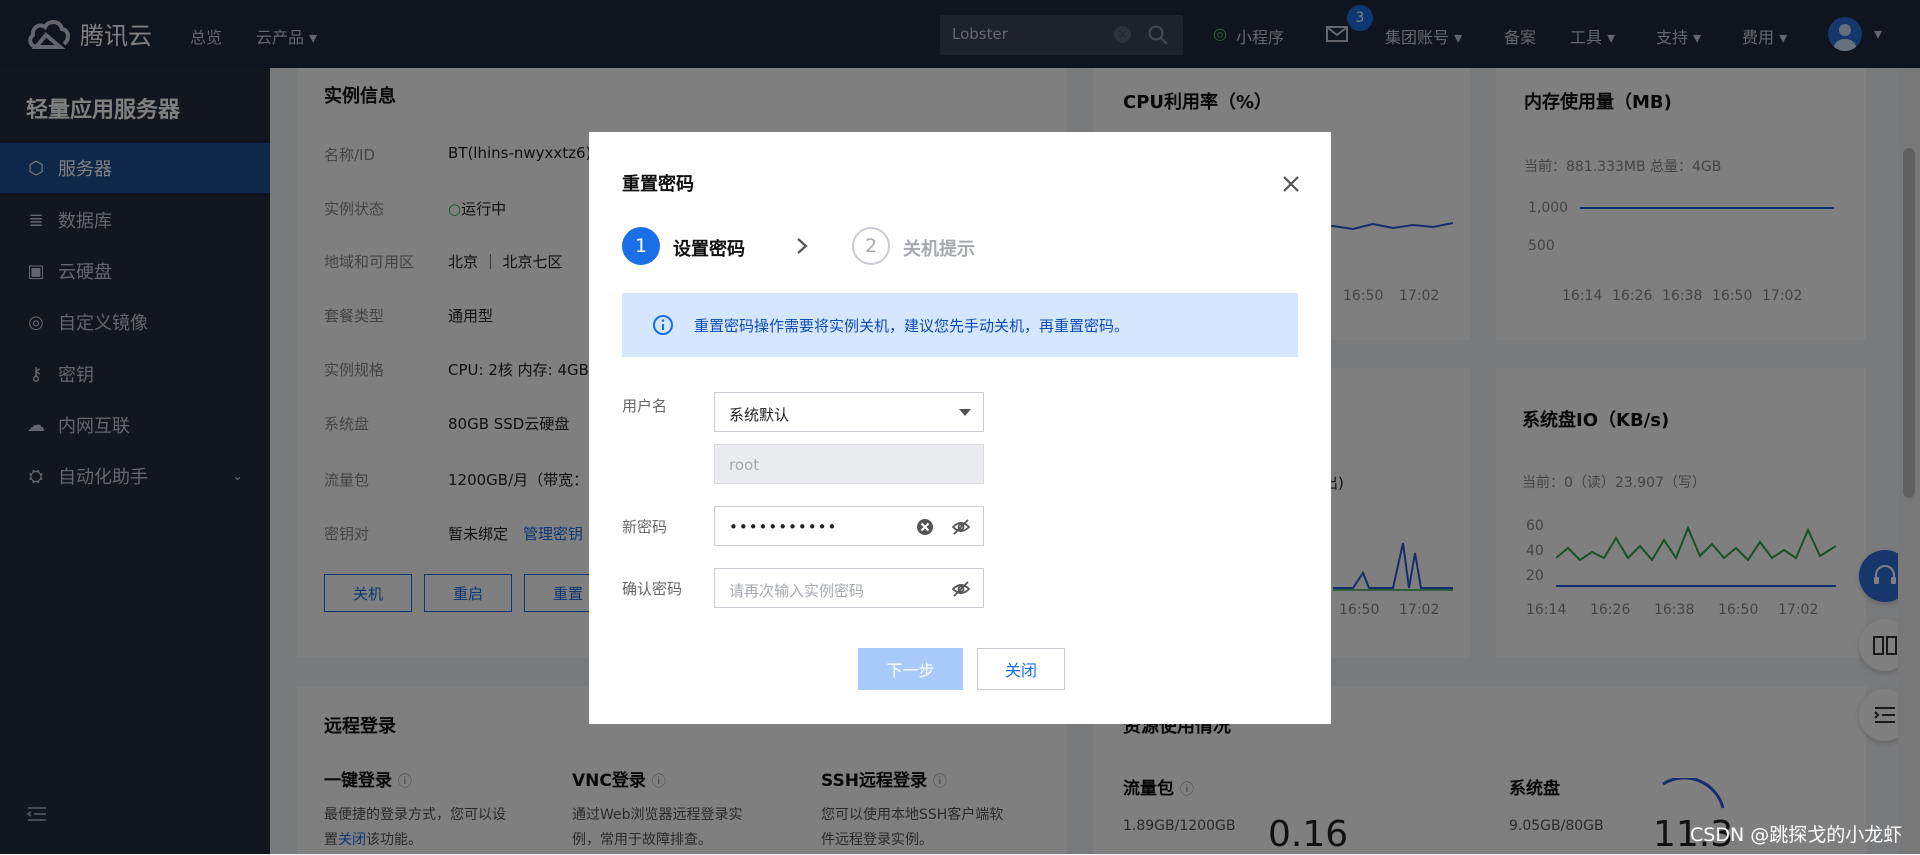  Describe the element at coordinates (910, 669) in the screenshot. I see `next-step-button: 下一步` at that location.